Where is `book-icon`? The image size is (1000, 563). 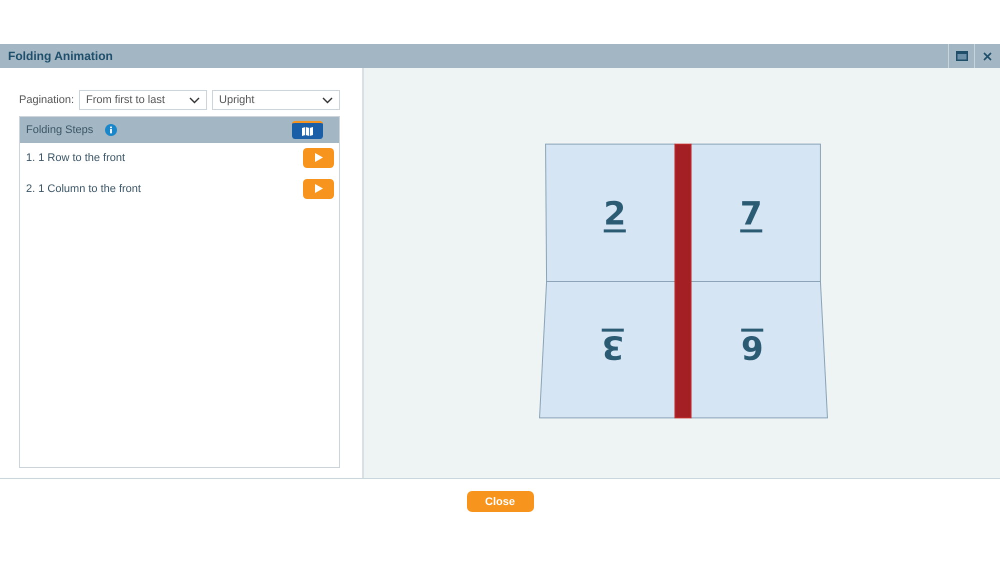
book-icon is located at coordinates (307, 131).